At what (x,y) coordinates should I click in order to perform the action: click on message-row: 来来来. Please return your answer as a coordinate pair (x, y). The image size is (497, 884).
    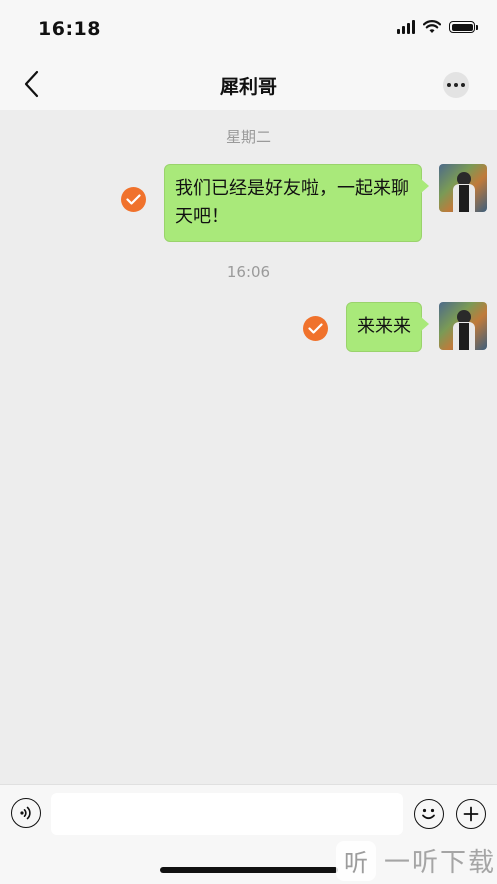
    Looking at the image, I should click on (395, 327).